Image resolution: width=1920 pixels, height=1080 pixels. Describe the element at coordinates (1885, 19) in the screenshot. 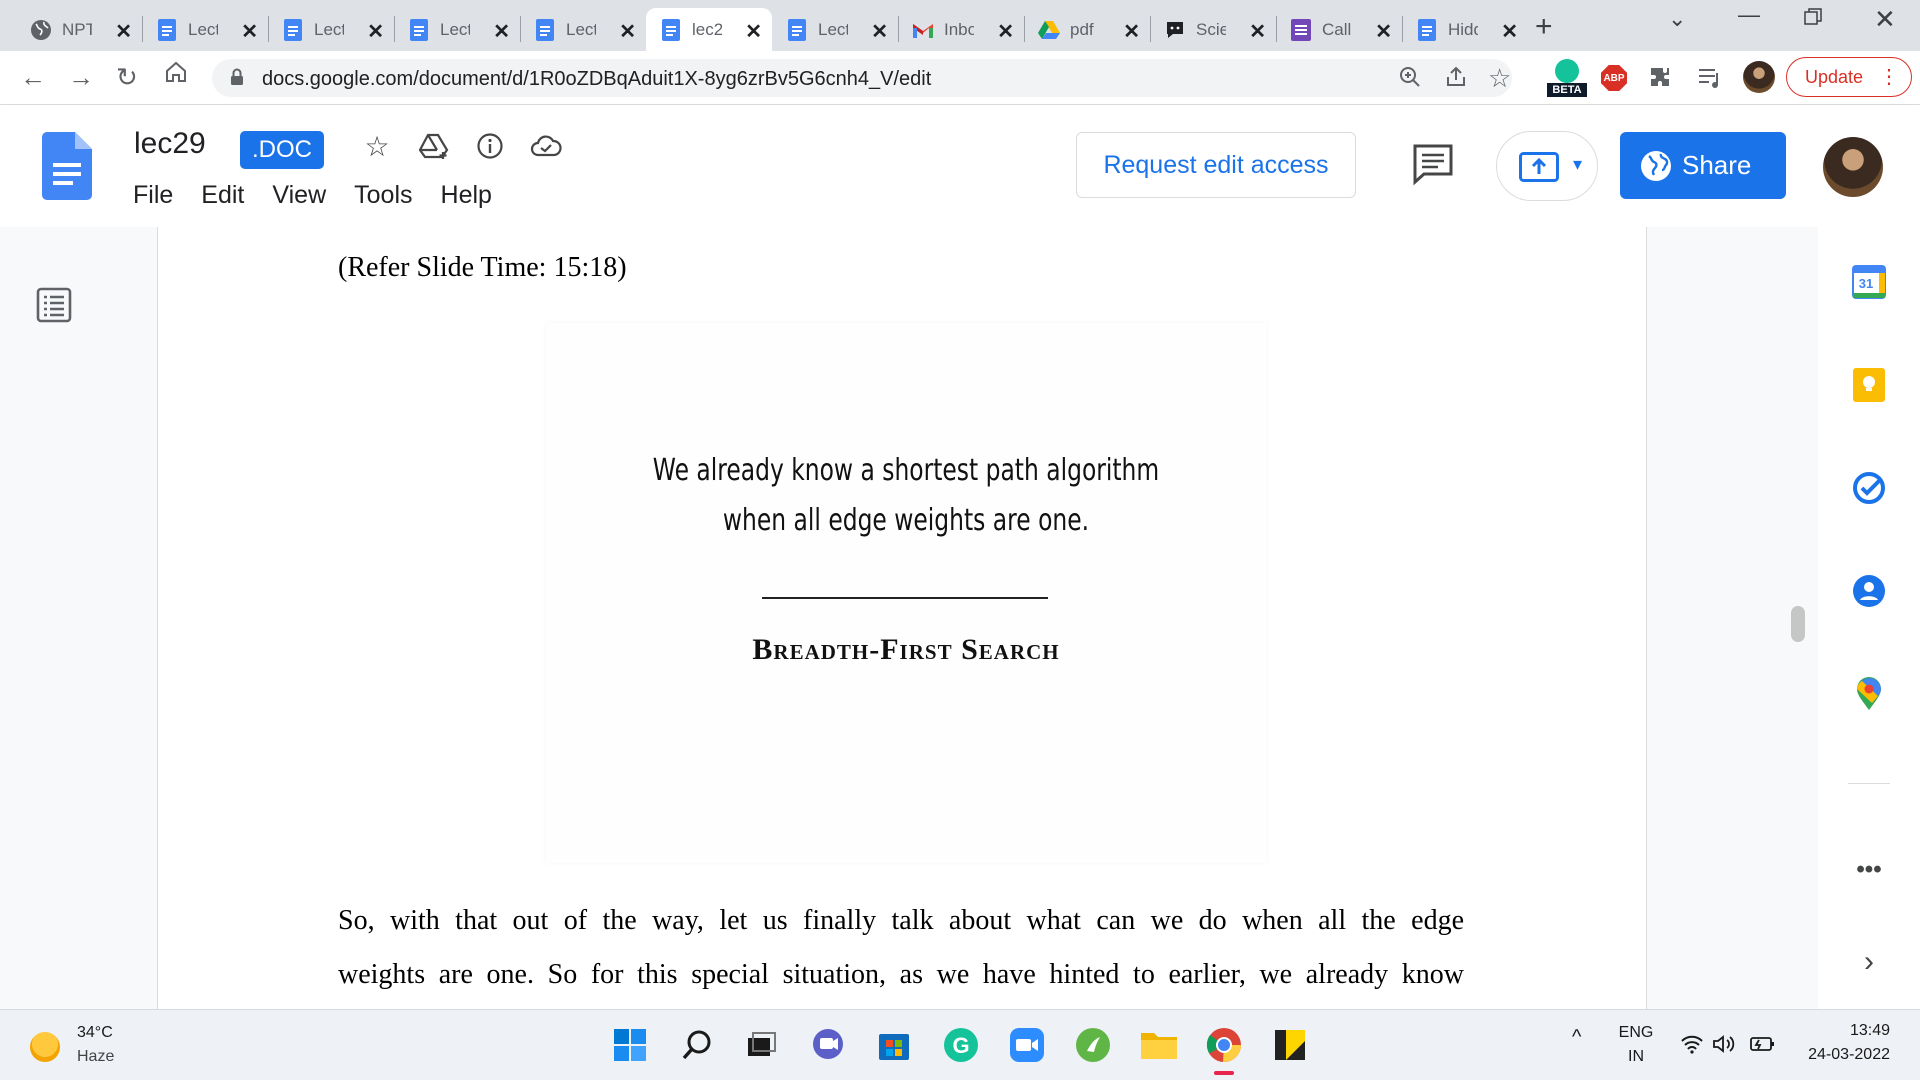

I see `close-window-icon: ✕` at that location.